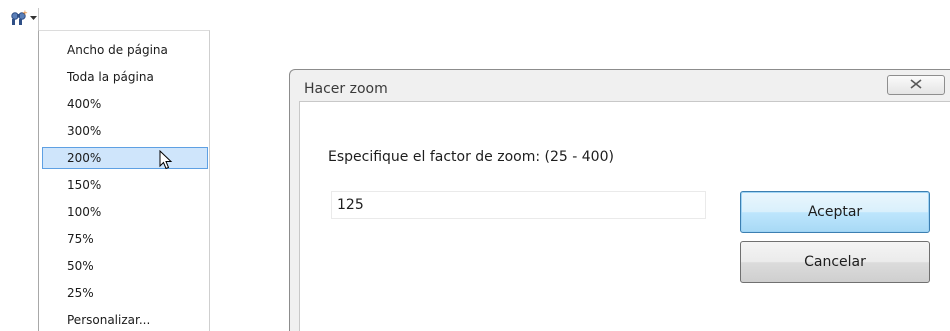  I want to click on menu-item-300: 300%, so click(125, 131).